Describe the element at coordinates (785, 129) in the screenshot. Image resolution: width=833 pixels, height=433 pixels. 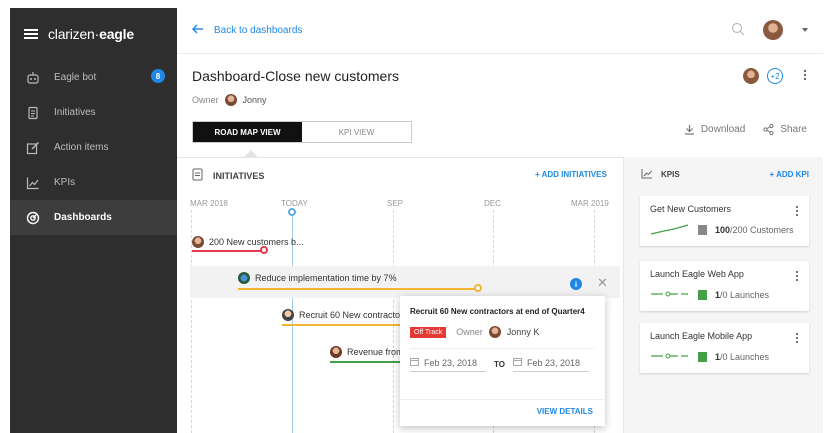
I see `share-button: Share` at that location.